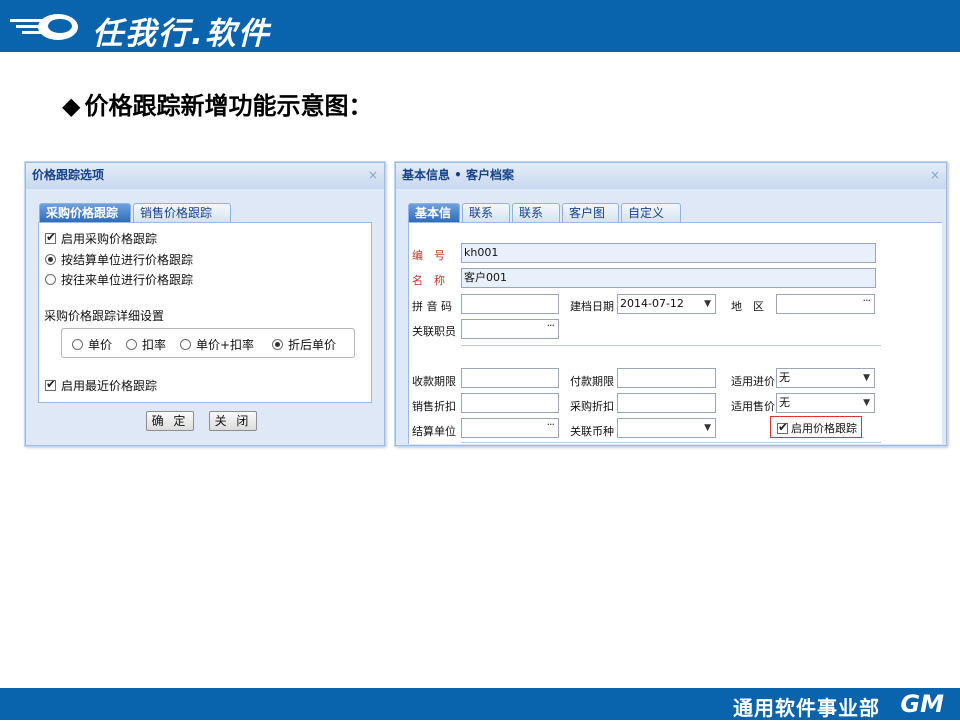 The width and height of the screenshot is (960, 721). What do you see at coordinates (825, 403) in the screenshot?
I see `sale-price-select: 无 ▼` at bounding box center [825, 403].